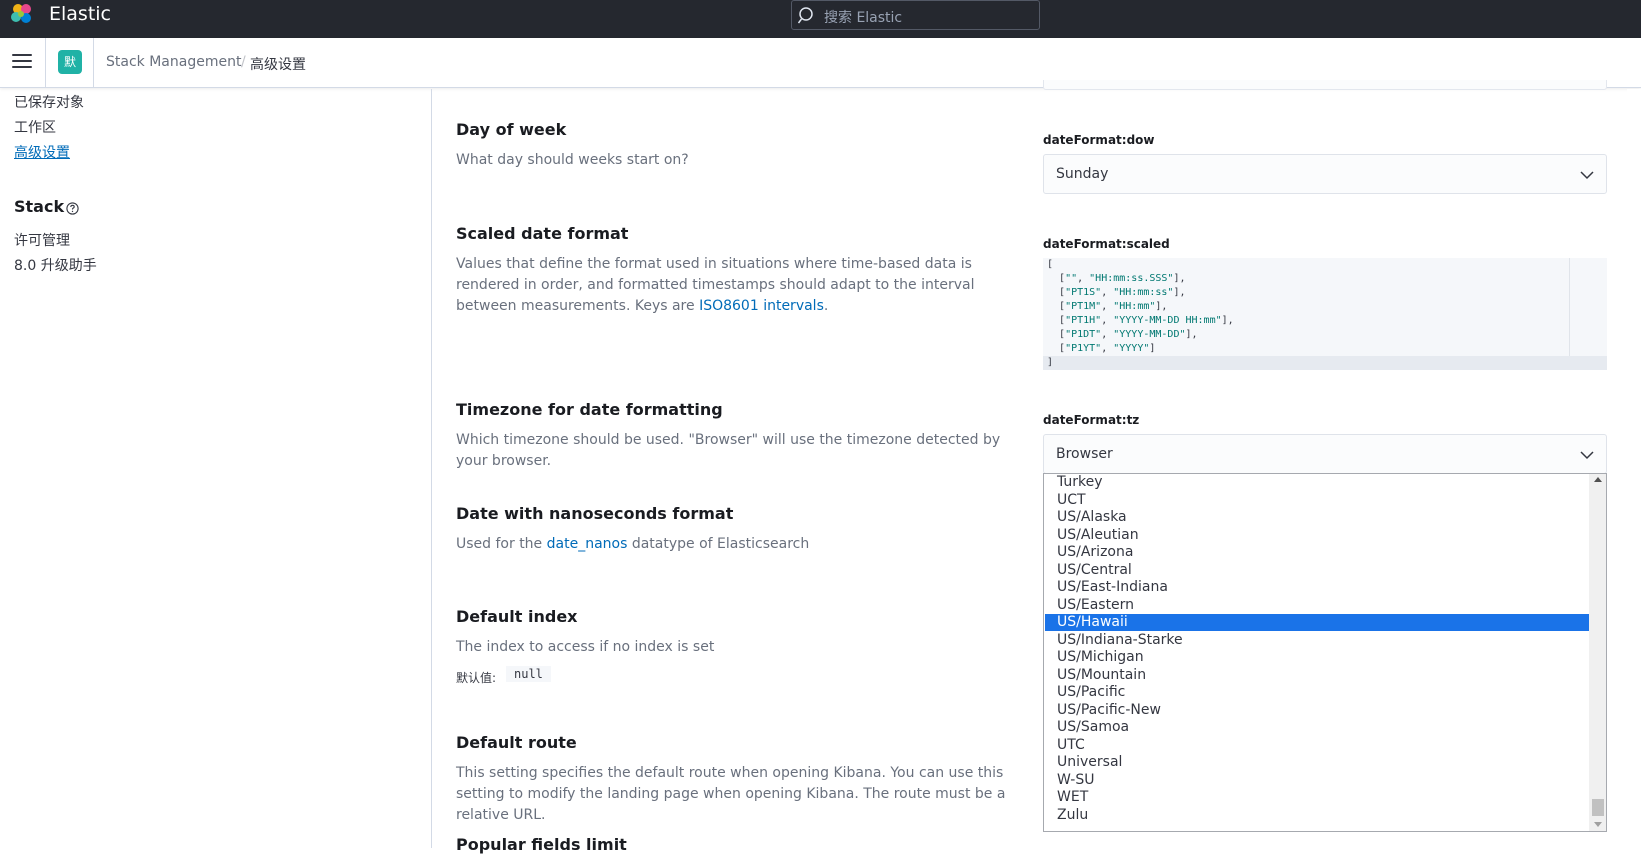 The image size is (1641, 854). I want to click on timezone-option: W-SU, so click(1317, 780).